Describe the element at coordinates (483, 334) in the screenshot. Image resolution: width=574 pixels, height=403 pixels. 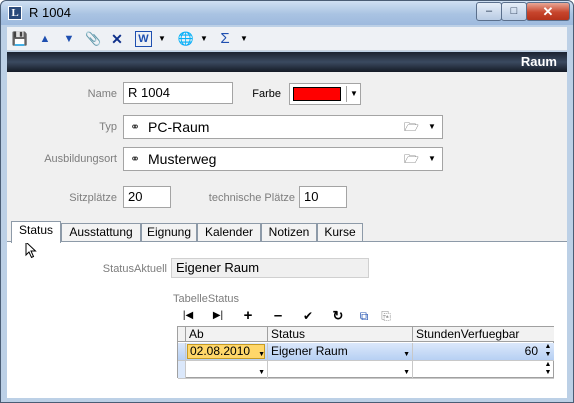
I see `column-header-stunden: StundenVerfuegbar` at that location.